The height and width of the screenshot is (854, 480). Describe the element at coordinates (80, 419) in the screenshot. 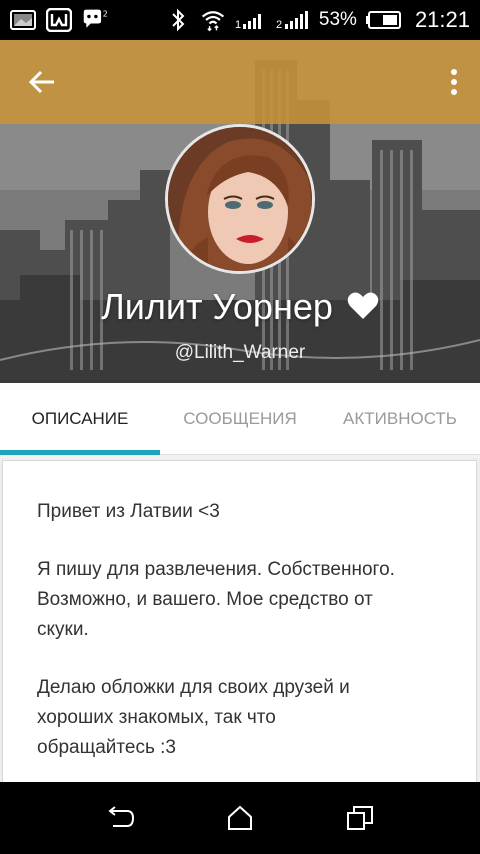

I see `tab-description: ОПИСАНИЕ` at that location.